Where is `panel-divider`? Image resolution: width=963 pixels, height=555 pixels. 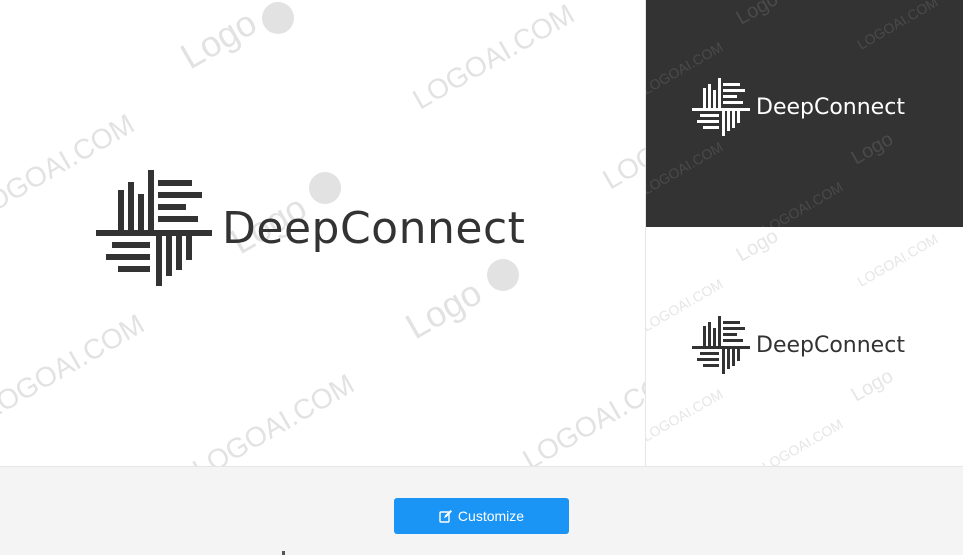 panel-divider is located at coordinates (645, 233).